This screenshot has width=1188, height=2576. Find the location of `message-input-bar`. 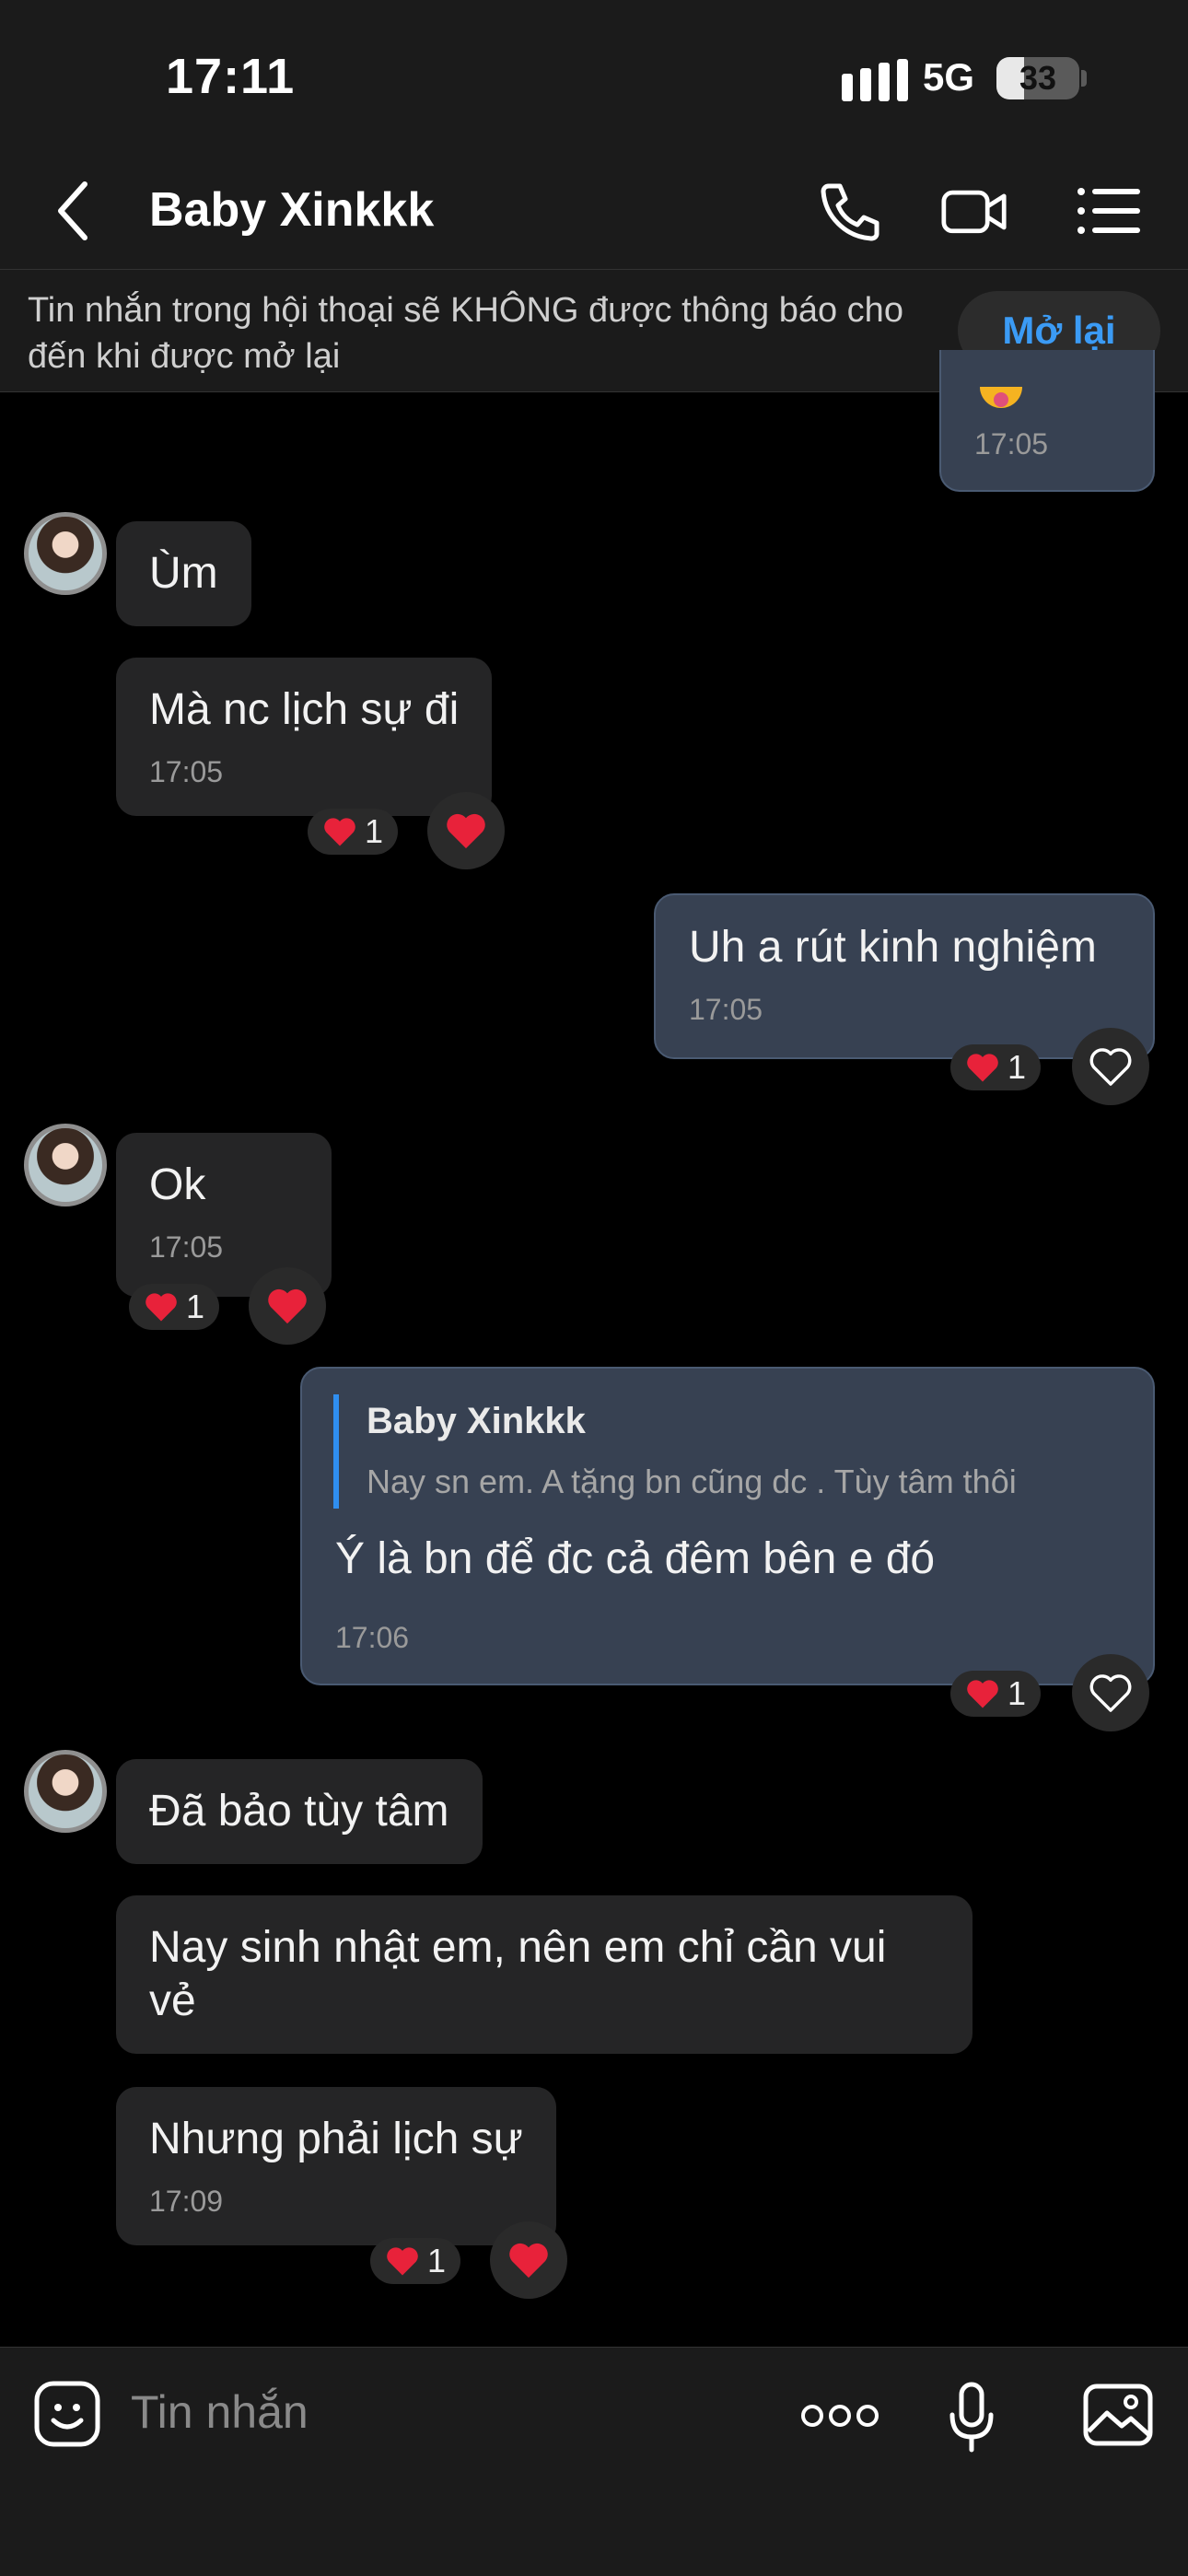

message-input-bar is located at coordinates (594, 2461).